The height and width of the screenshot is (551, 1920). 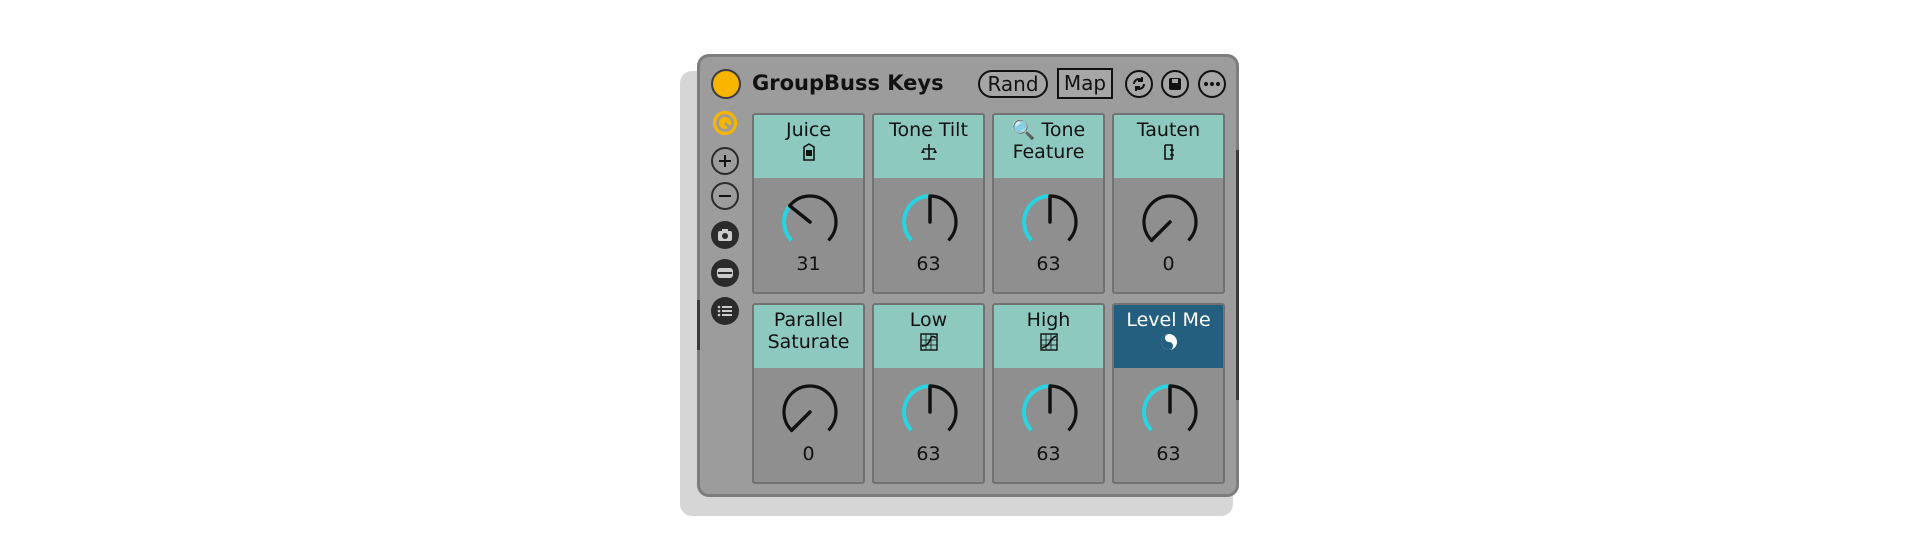 I want to click on macro-label: Juice, so click(x=808, y=130).